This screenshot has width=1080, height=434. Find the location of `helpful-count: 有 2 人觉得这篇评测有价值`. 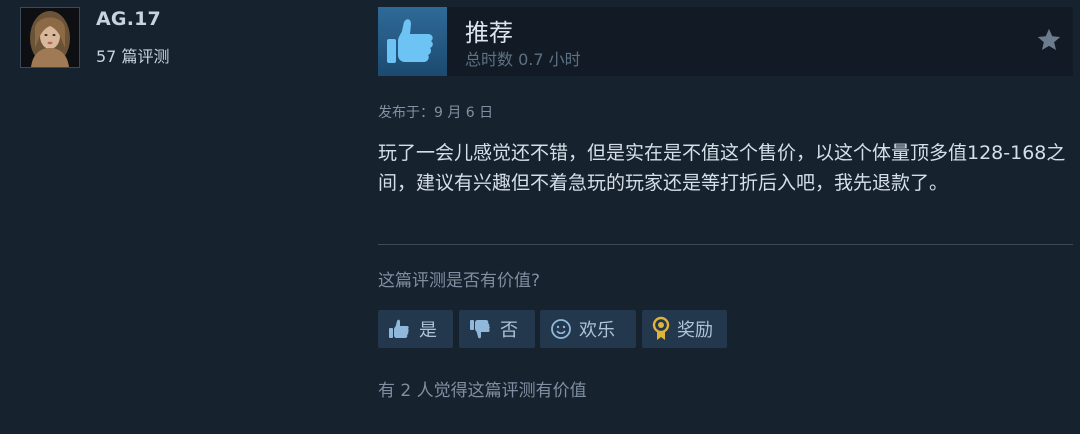

helpful-count: 有 2 人觉得这篇评测有价值 is located at coordinates (482, 391).